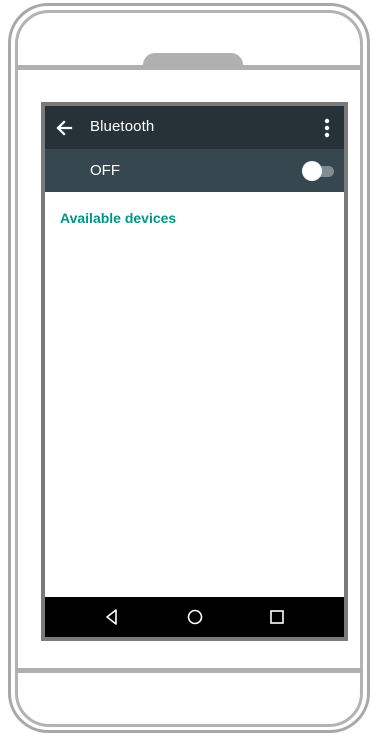  I want to click on triangle-back-icon, so click(112, 617).